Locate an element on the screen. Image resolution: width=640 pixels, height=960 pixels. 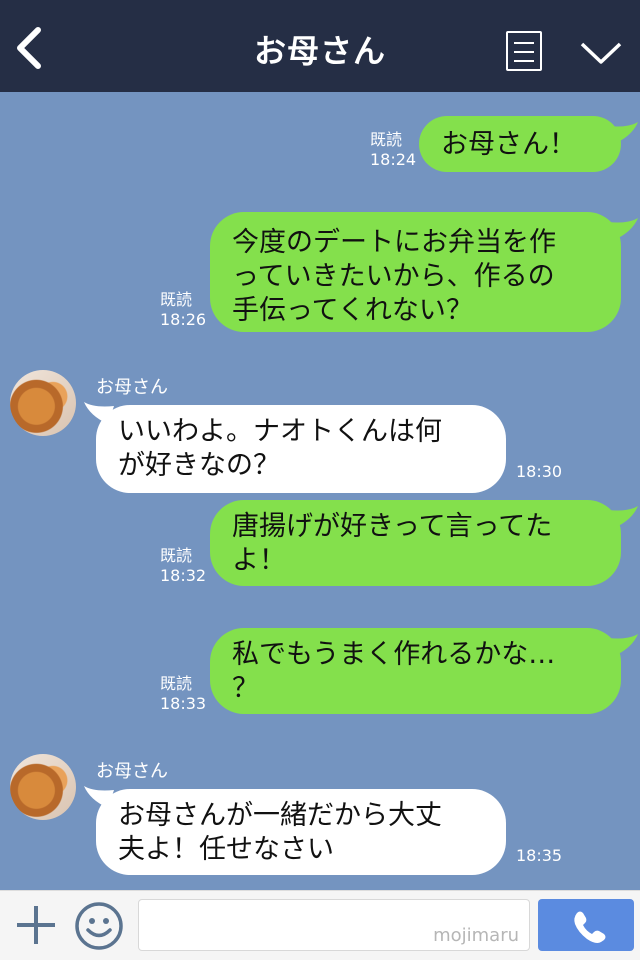
read-receipt: 既読 18:32 is located at coordinates (183, 565).